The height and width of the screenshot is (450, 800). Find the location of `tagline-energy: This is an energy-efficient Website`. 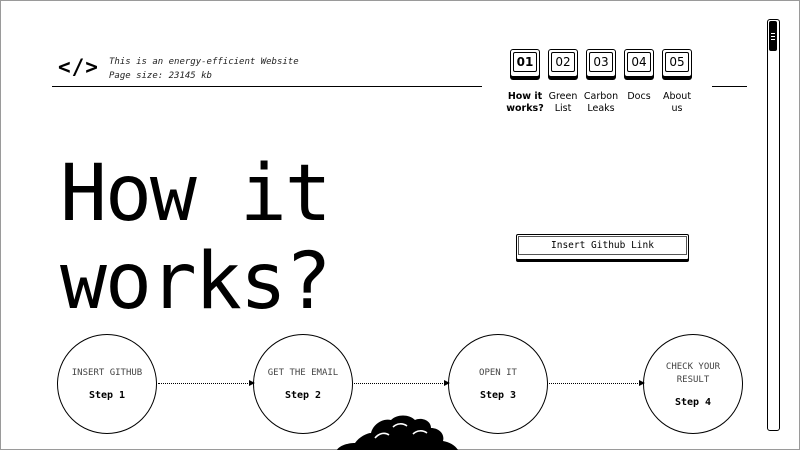

tagline-energy: This is an energy-efficient Website is located at coordinates (204, 62).